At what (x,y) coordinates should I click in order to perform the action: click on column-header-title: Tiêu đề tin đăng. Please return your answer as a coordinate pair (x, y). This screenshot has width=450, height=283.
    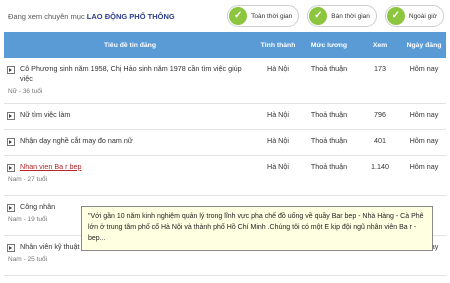
    Looking at the image, I should click on (130, 45).